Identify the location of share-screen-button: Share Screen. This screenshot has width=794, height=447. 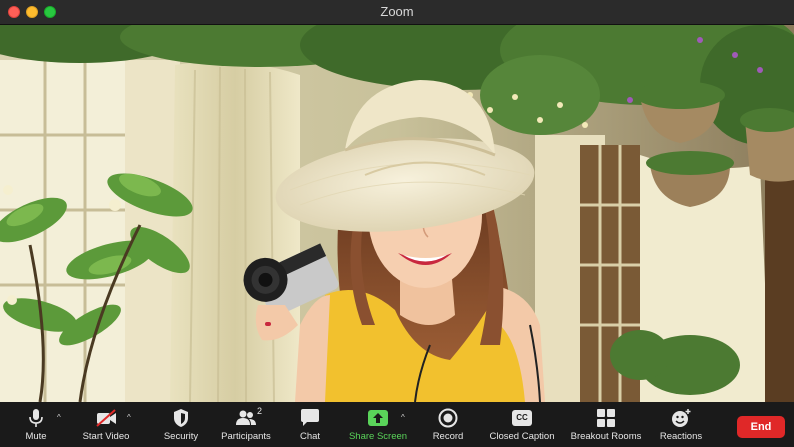
(378, 424).